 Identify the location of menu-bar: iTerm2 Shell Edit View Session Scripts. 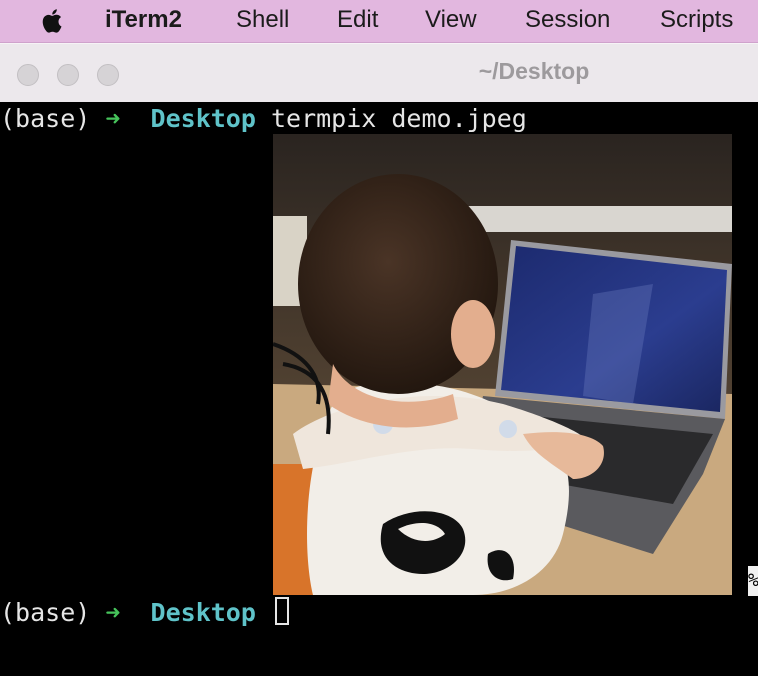
(379, 21).